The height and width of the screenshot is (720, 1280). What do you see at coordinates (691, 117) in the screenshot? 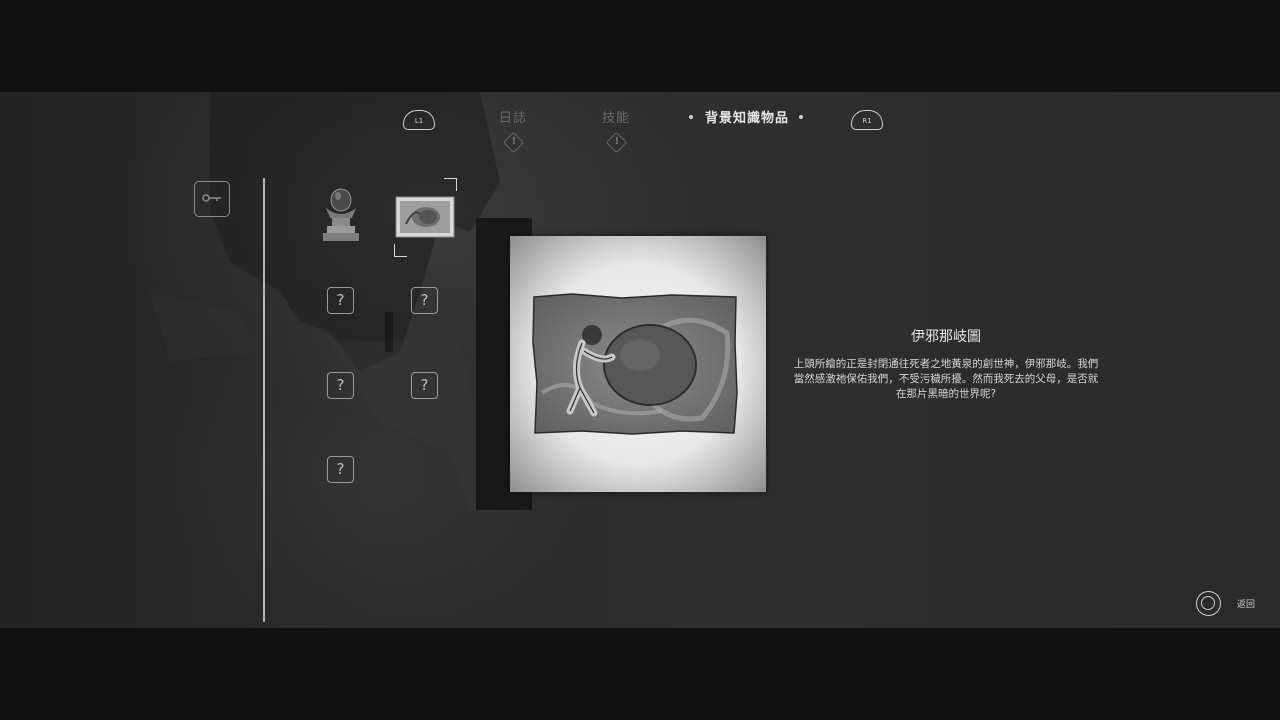
I see `active-tab-dot-left` at bounding box center [691, 117].